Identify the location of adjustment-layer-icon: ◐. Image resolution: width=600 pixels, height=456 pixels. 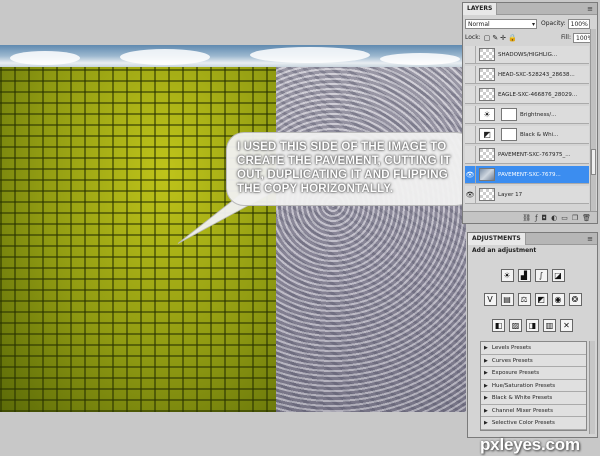
(554, 218).